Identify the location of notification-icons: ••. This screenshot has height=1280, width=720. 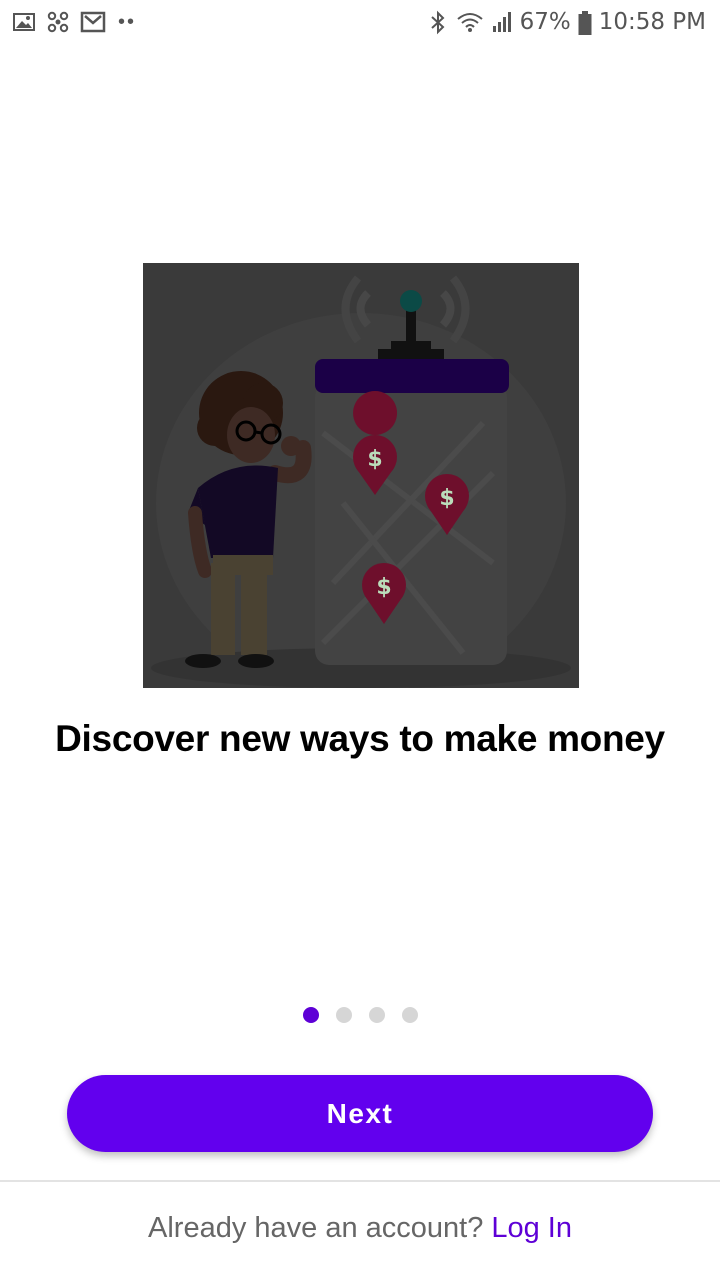
(74, 22).